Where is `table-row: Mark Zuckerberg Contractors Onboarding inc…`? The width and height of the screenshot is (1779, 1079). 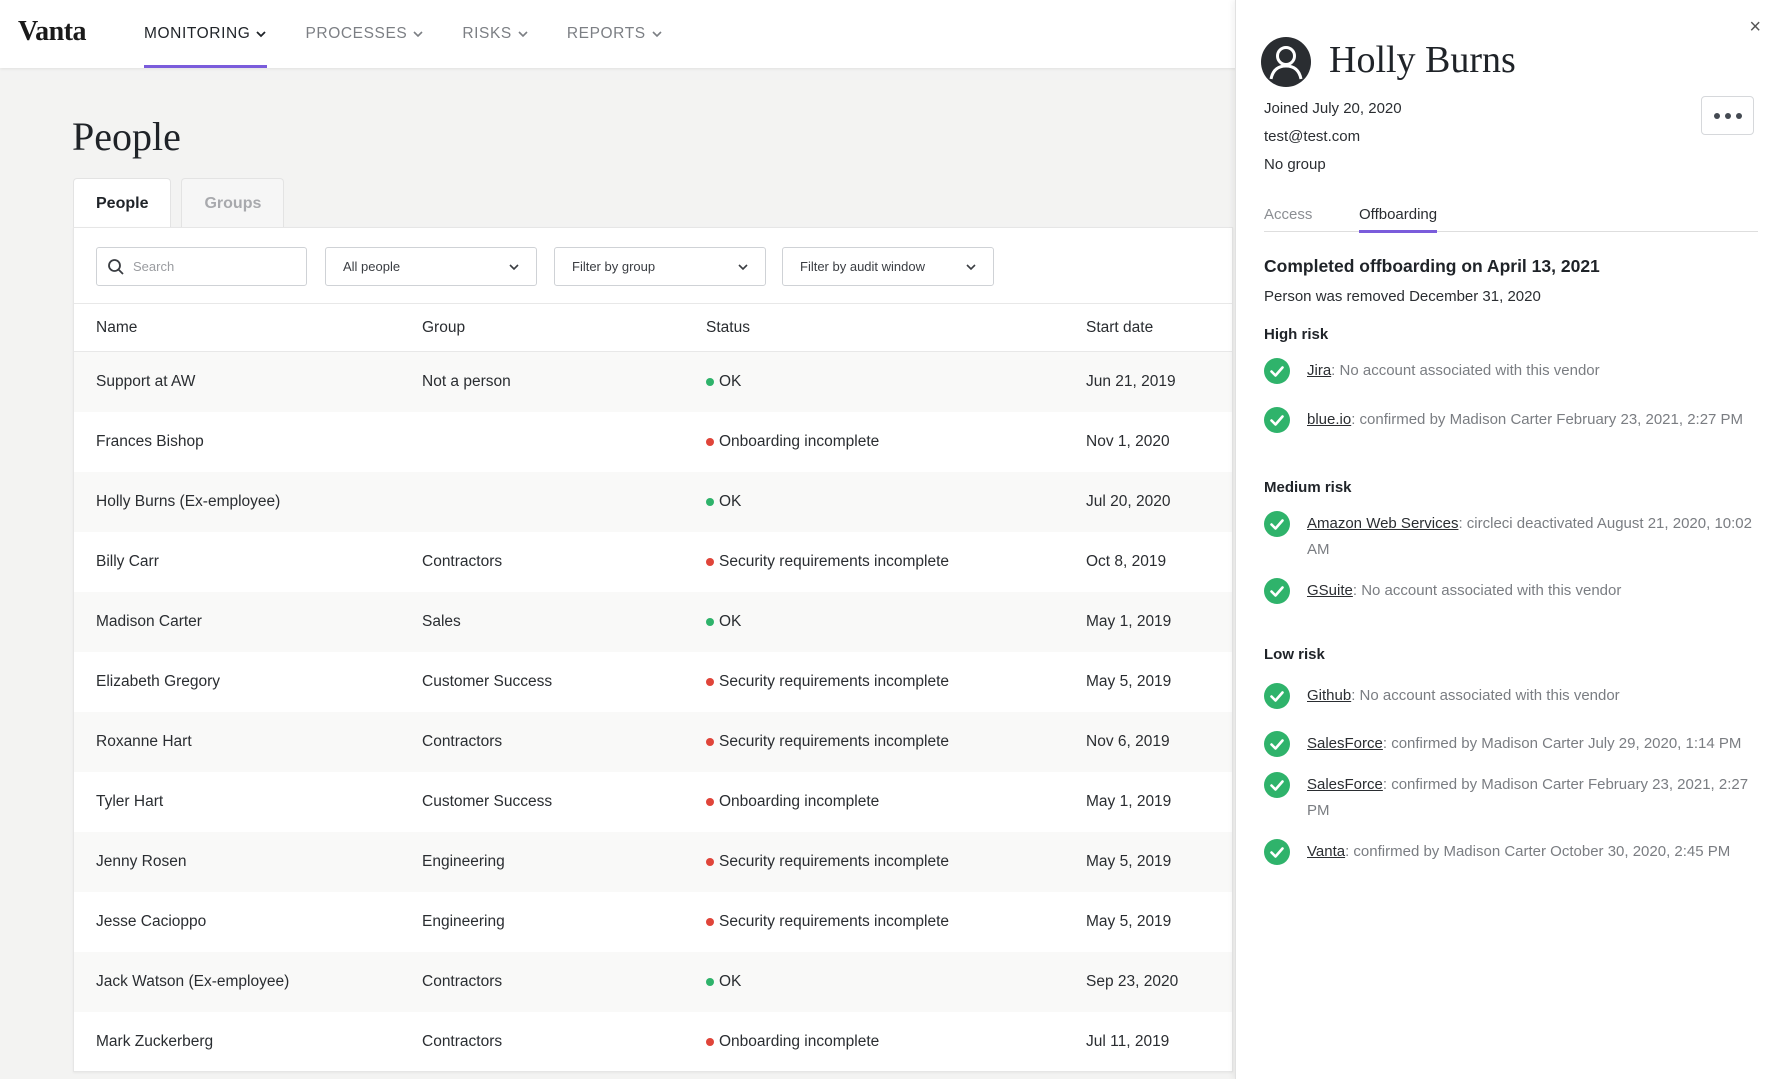 table-row: Mark Zuckerberg Contractors Onboarding inc… is located at coordinates (653, 1042).